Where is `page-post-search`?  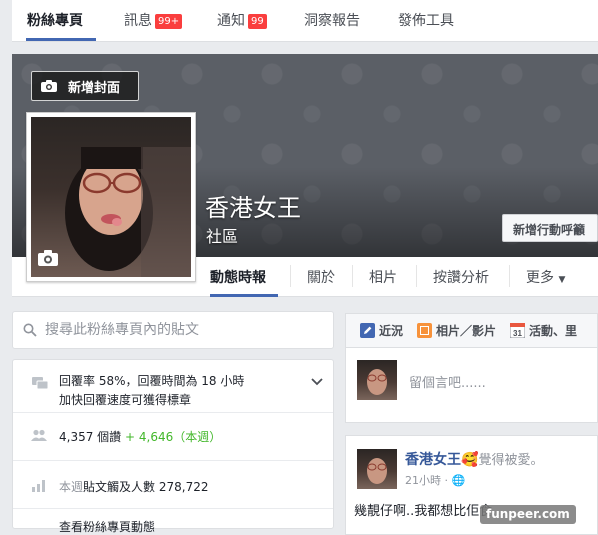 page-post-search is located at coordinates (173, 330).